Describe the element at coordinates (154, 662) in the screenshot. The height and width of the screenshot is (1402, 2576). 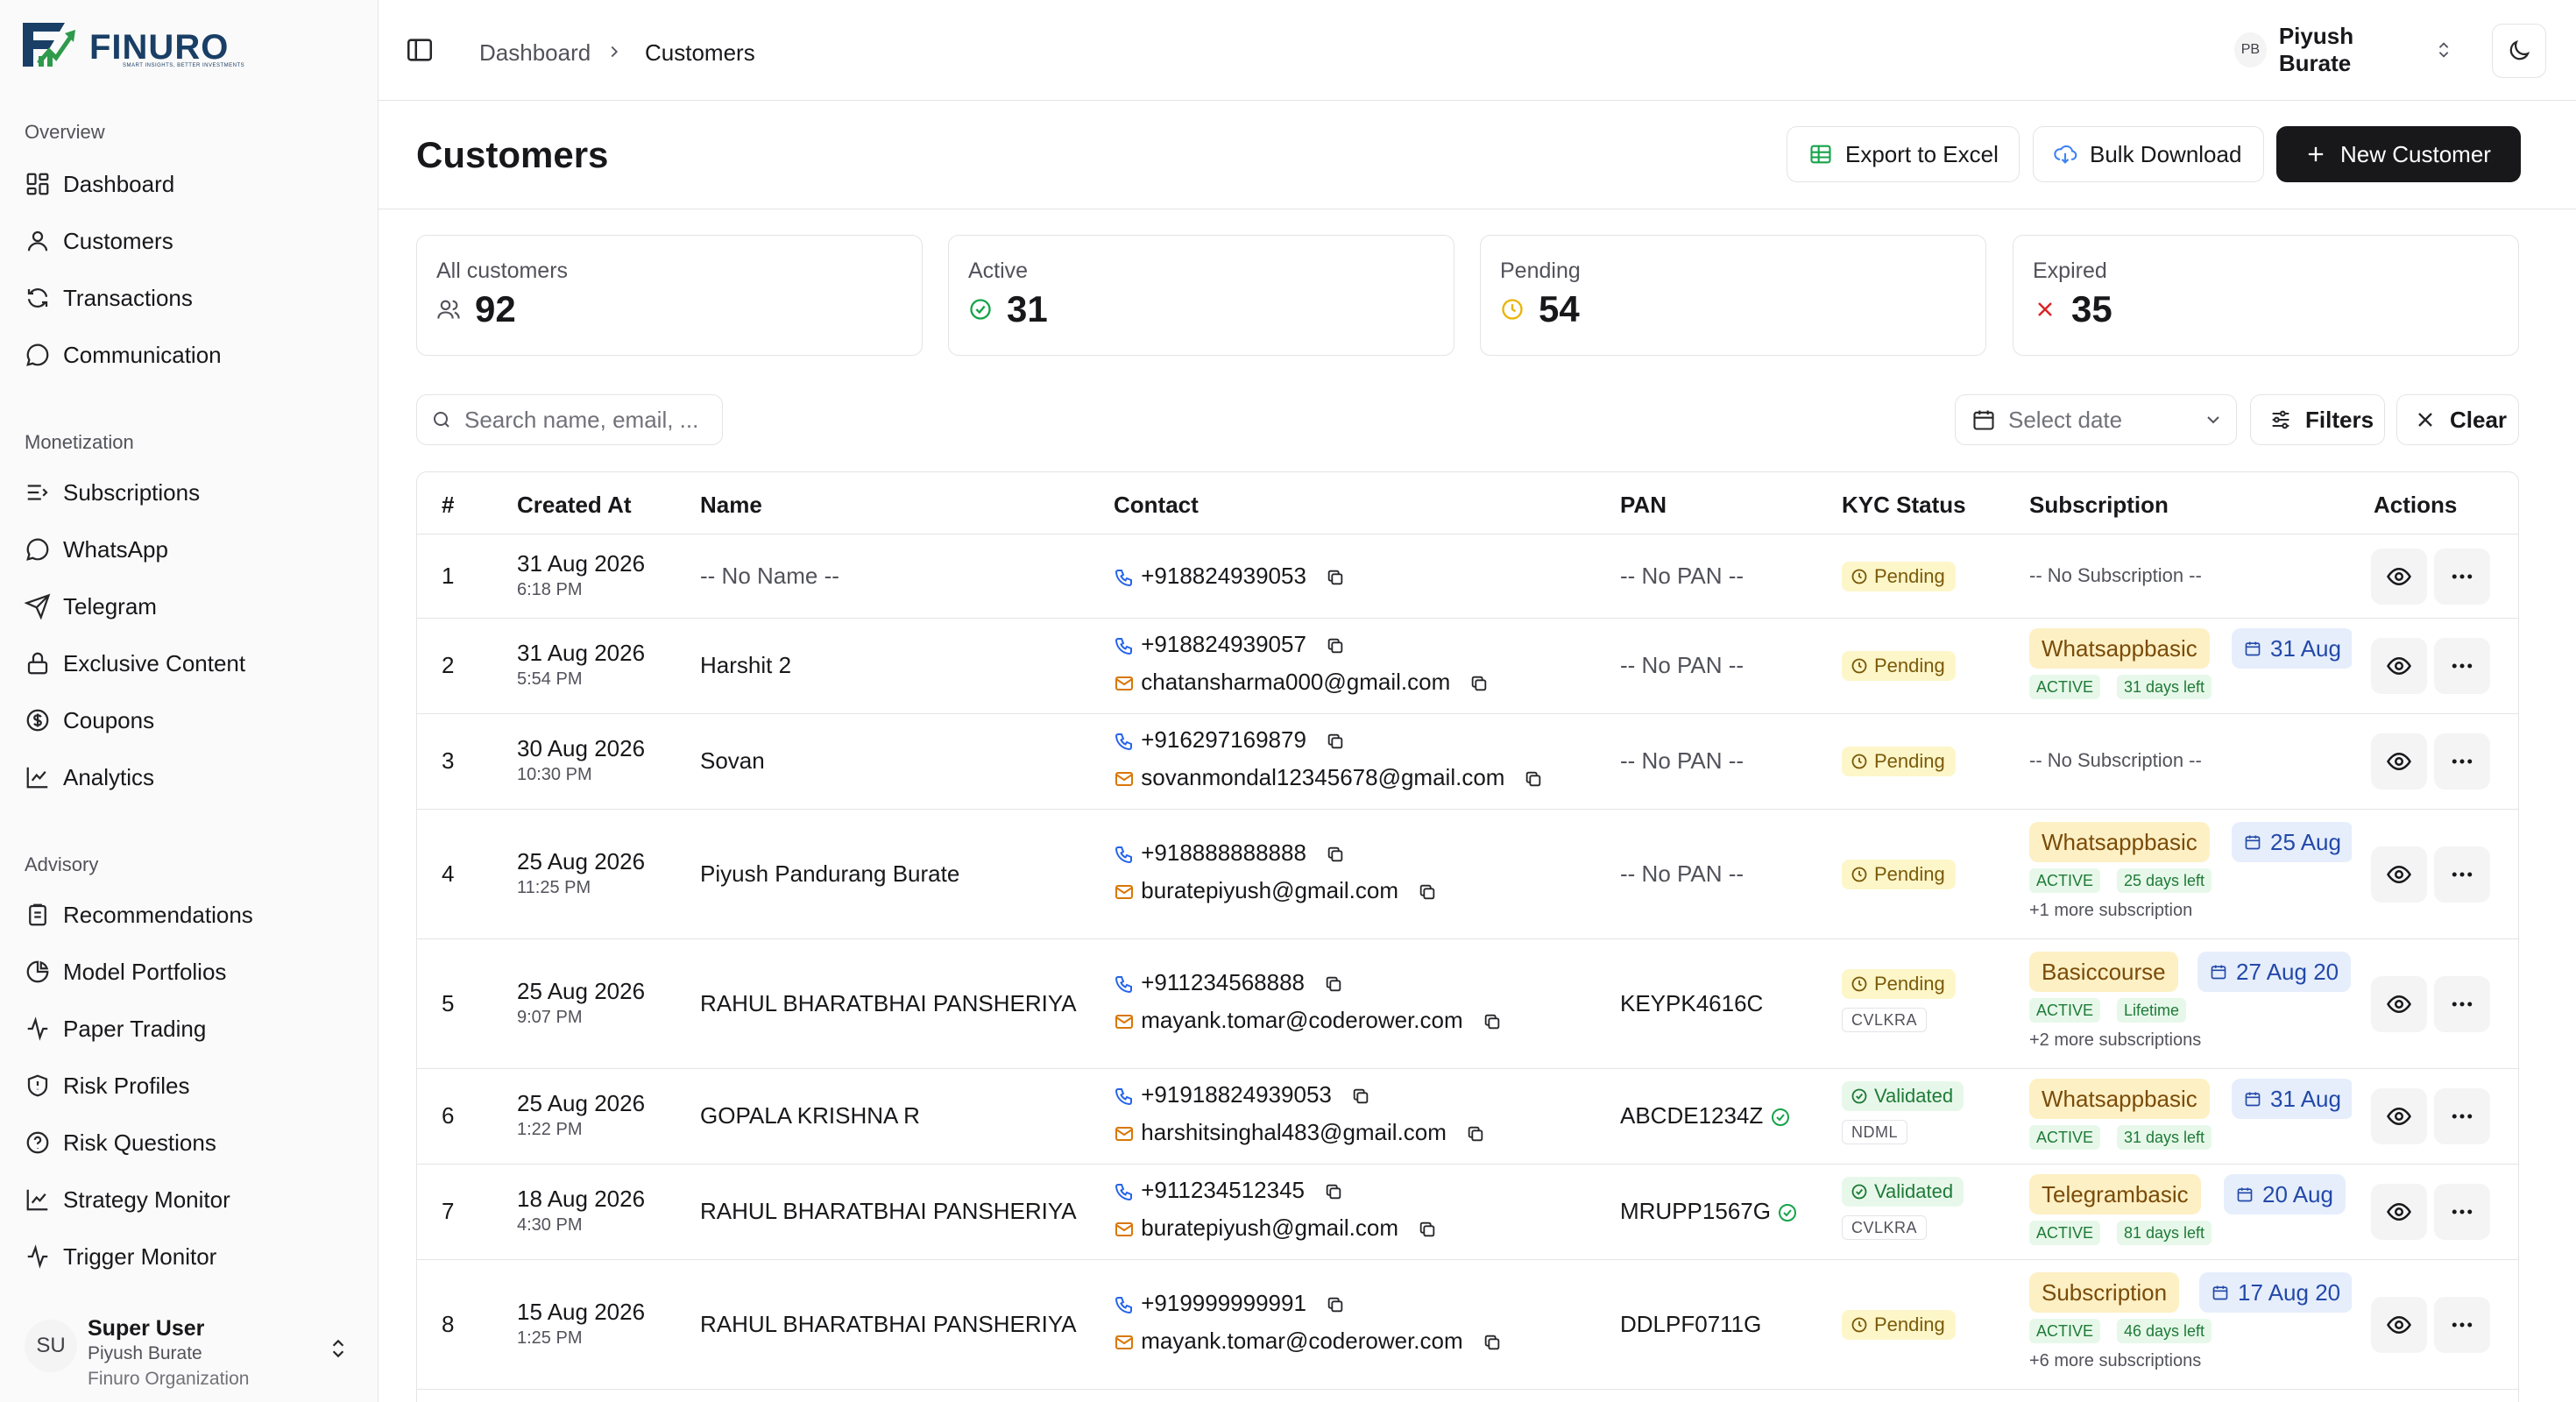
I see `sidebar-item-label: Exclusive Content` at that location.